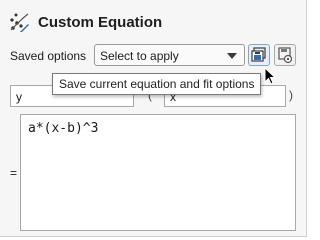 The width and height of the screenshot is (320, 240). I want to click on tooltip-text: Save current equation and fit options, so click(157, 84).